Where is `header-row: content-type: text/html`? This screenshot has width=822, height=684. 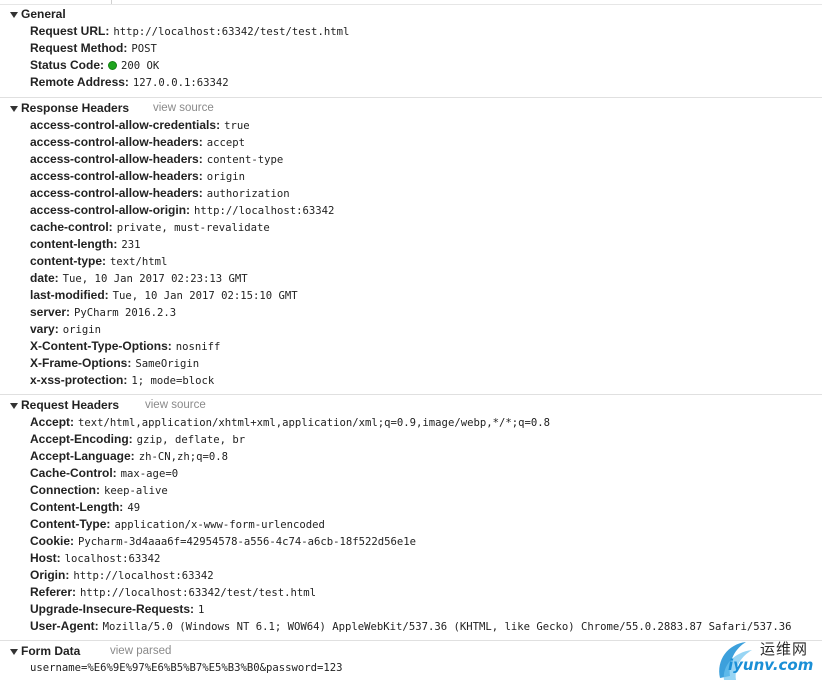 header-row: content-type: text/html is located at coordinates (411, 261).